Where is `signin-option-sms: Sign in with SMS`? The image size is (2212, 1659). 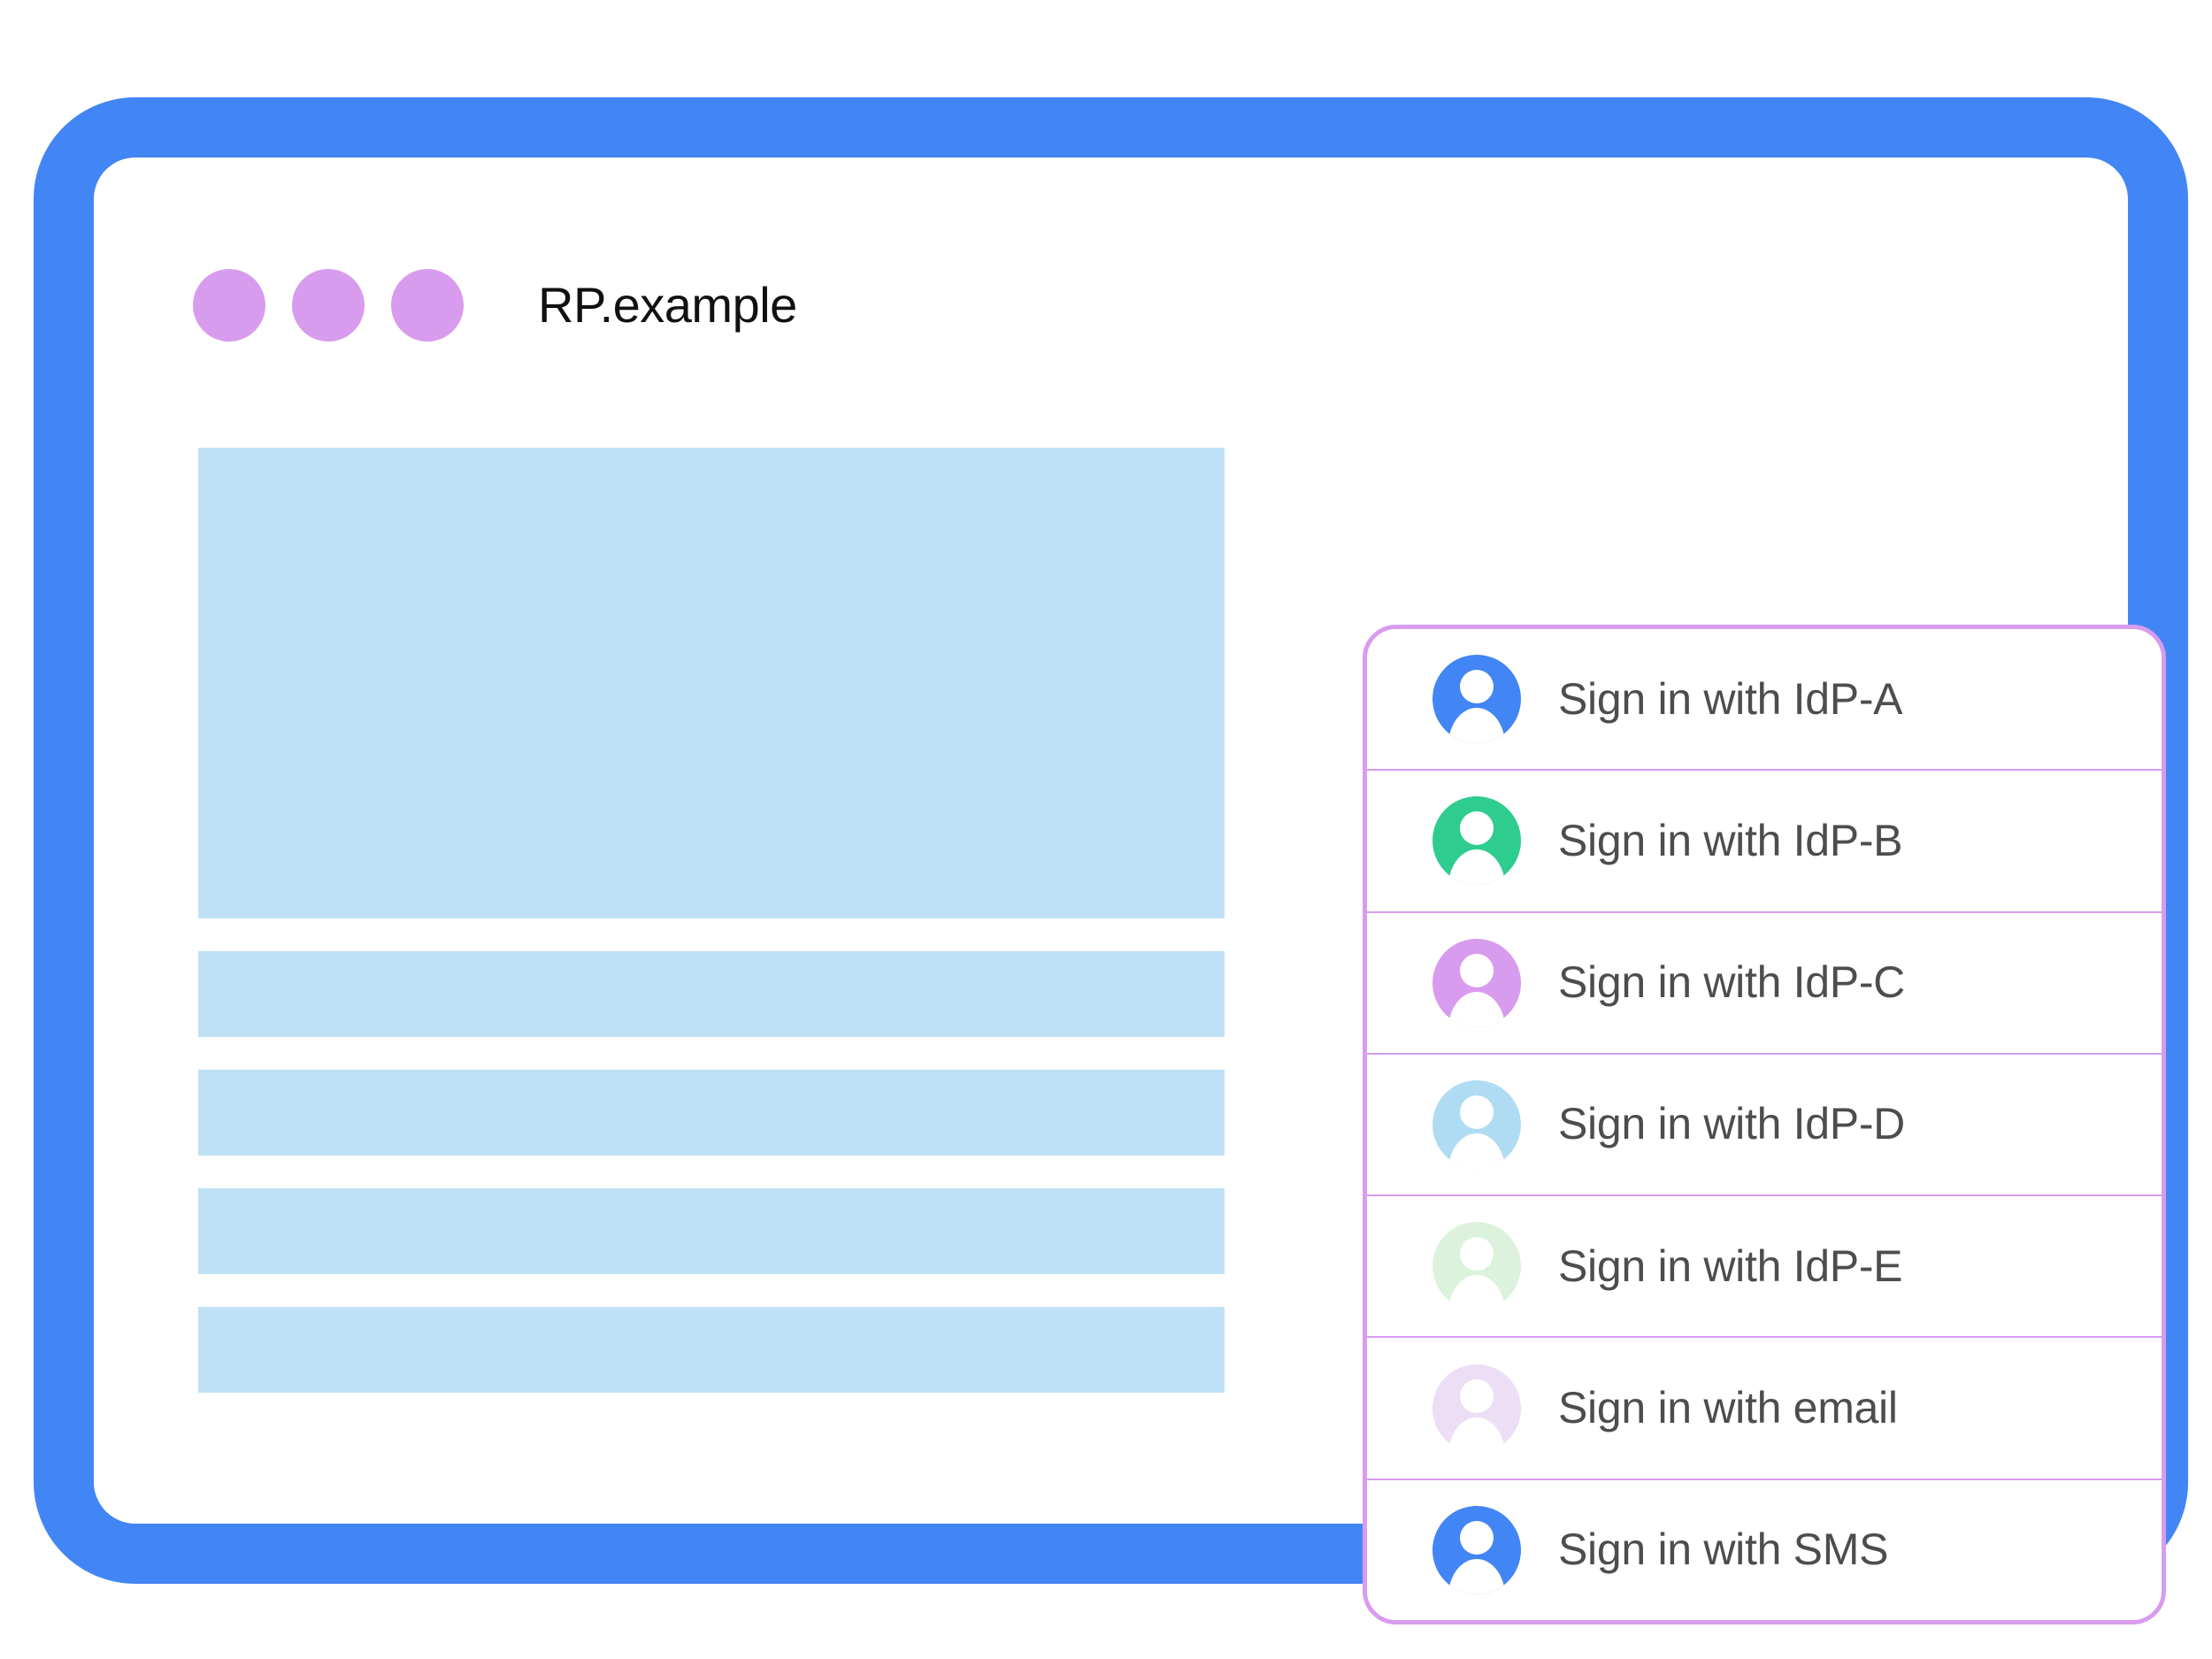 signin-option-sms: Sign in with SMS is located at coordinates (1765, 1550).